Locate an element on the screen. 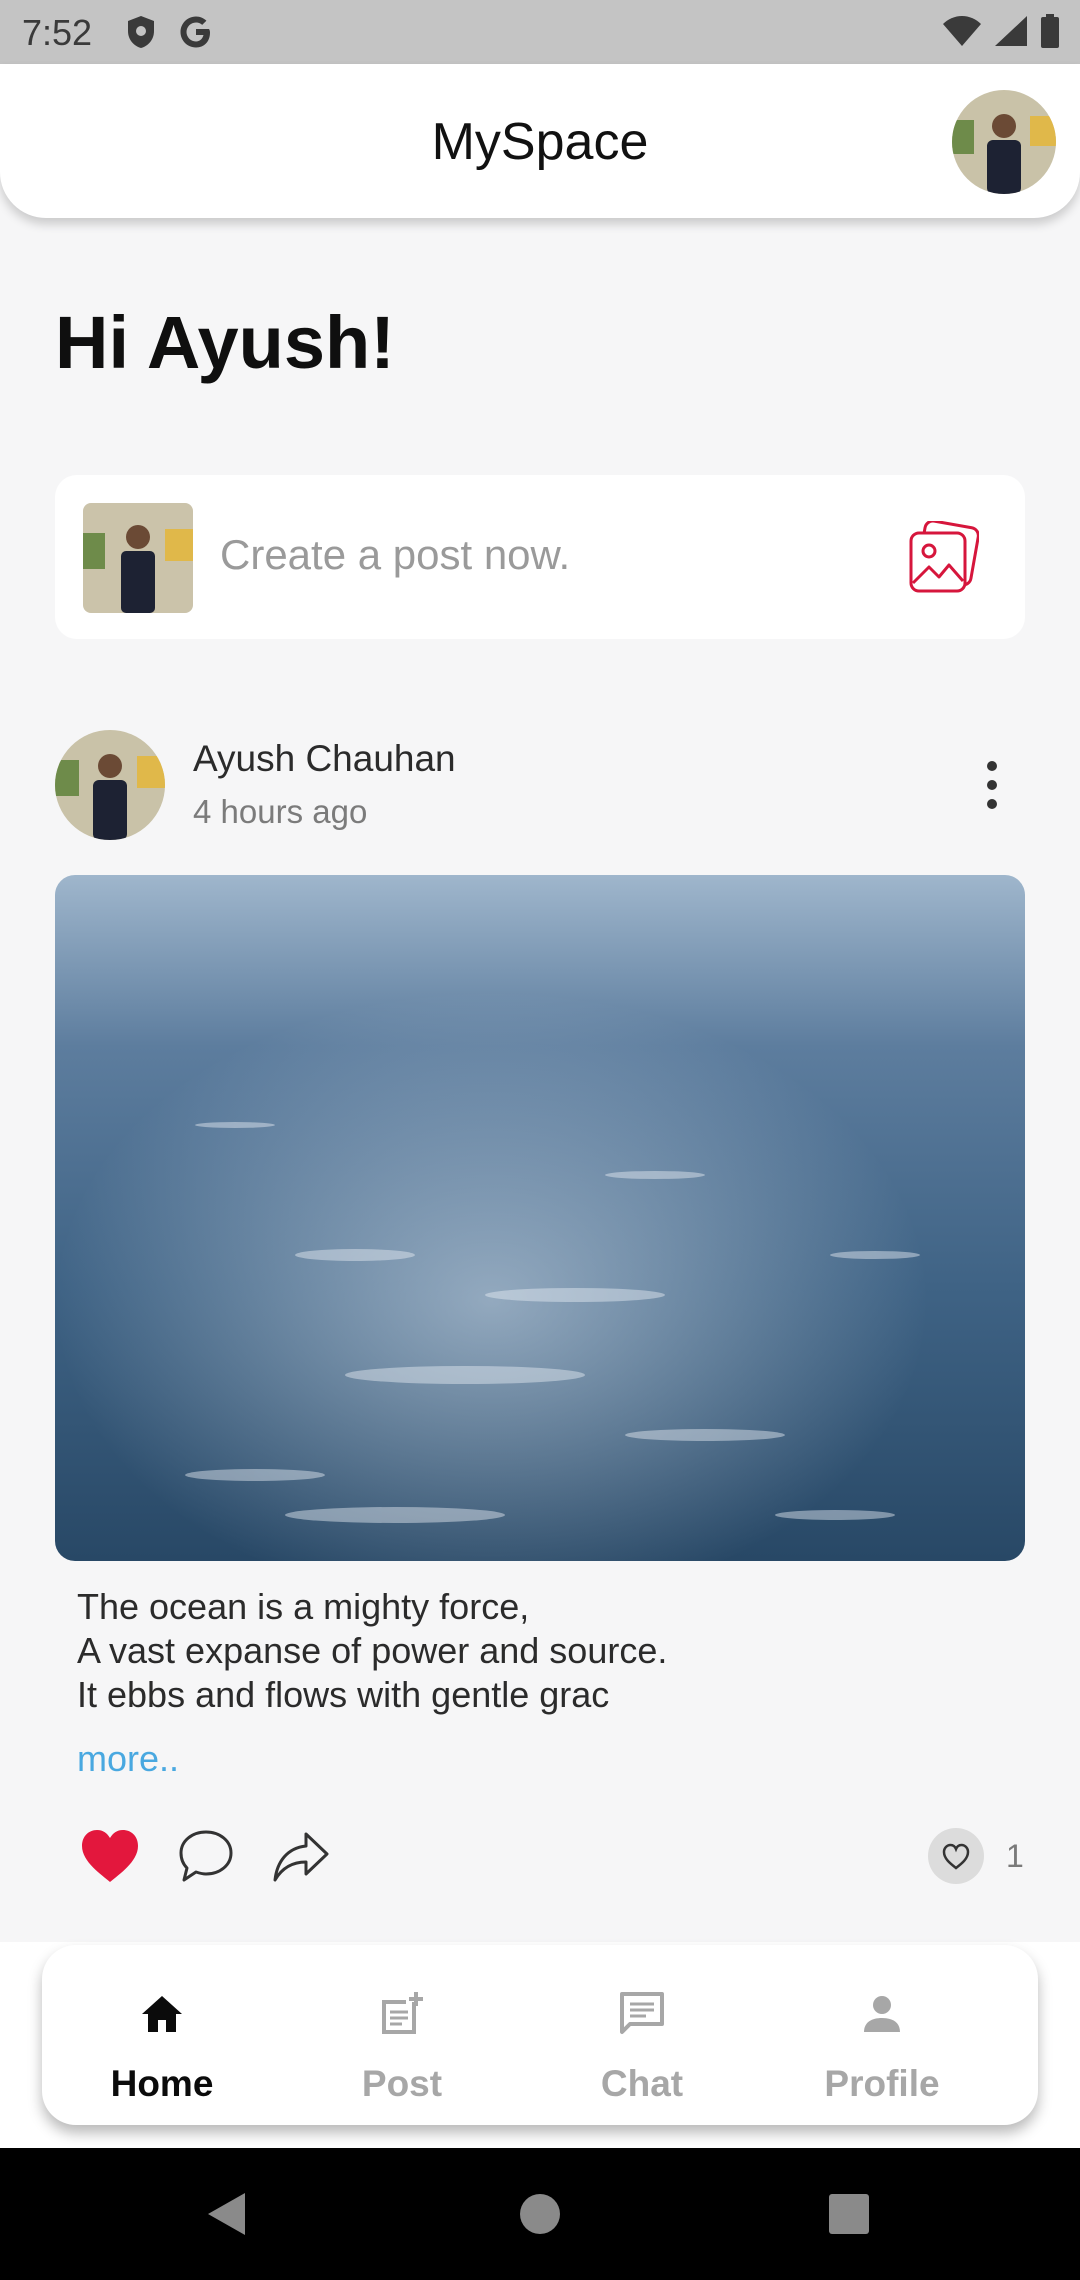 The height and width of the screenshot is (2280, 1080). post-author-name: Ayush Chauhan is located at coordinates (324, 759).